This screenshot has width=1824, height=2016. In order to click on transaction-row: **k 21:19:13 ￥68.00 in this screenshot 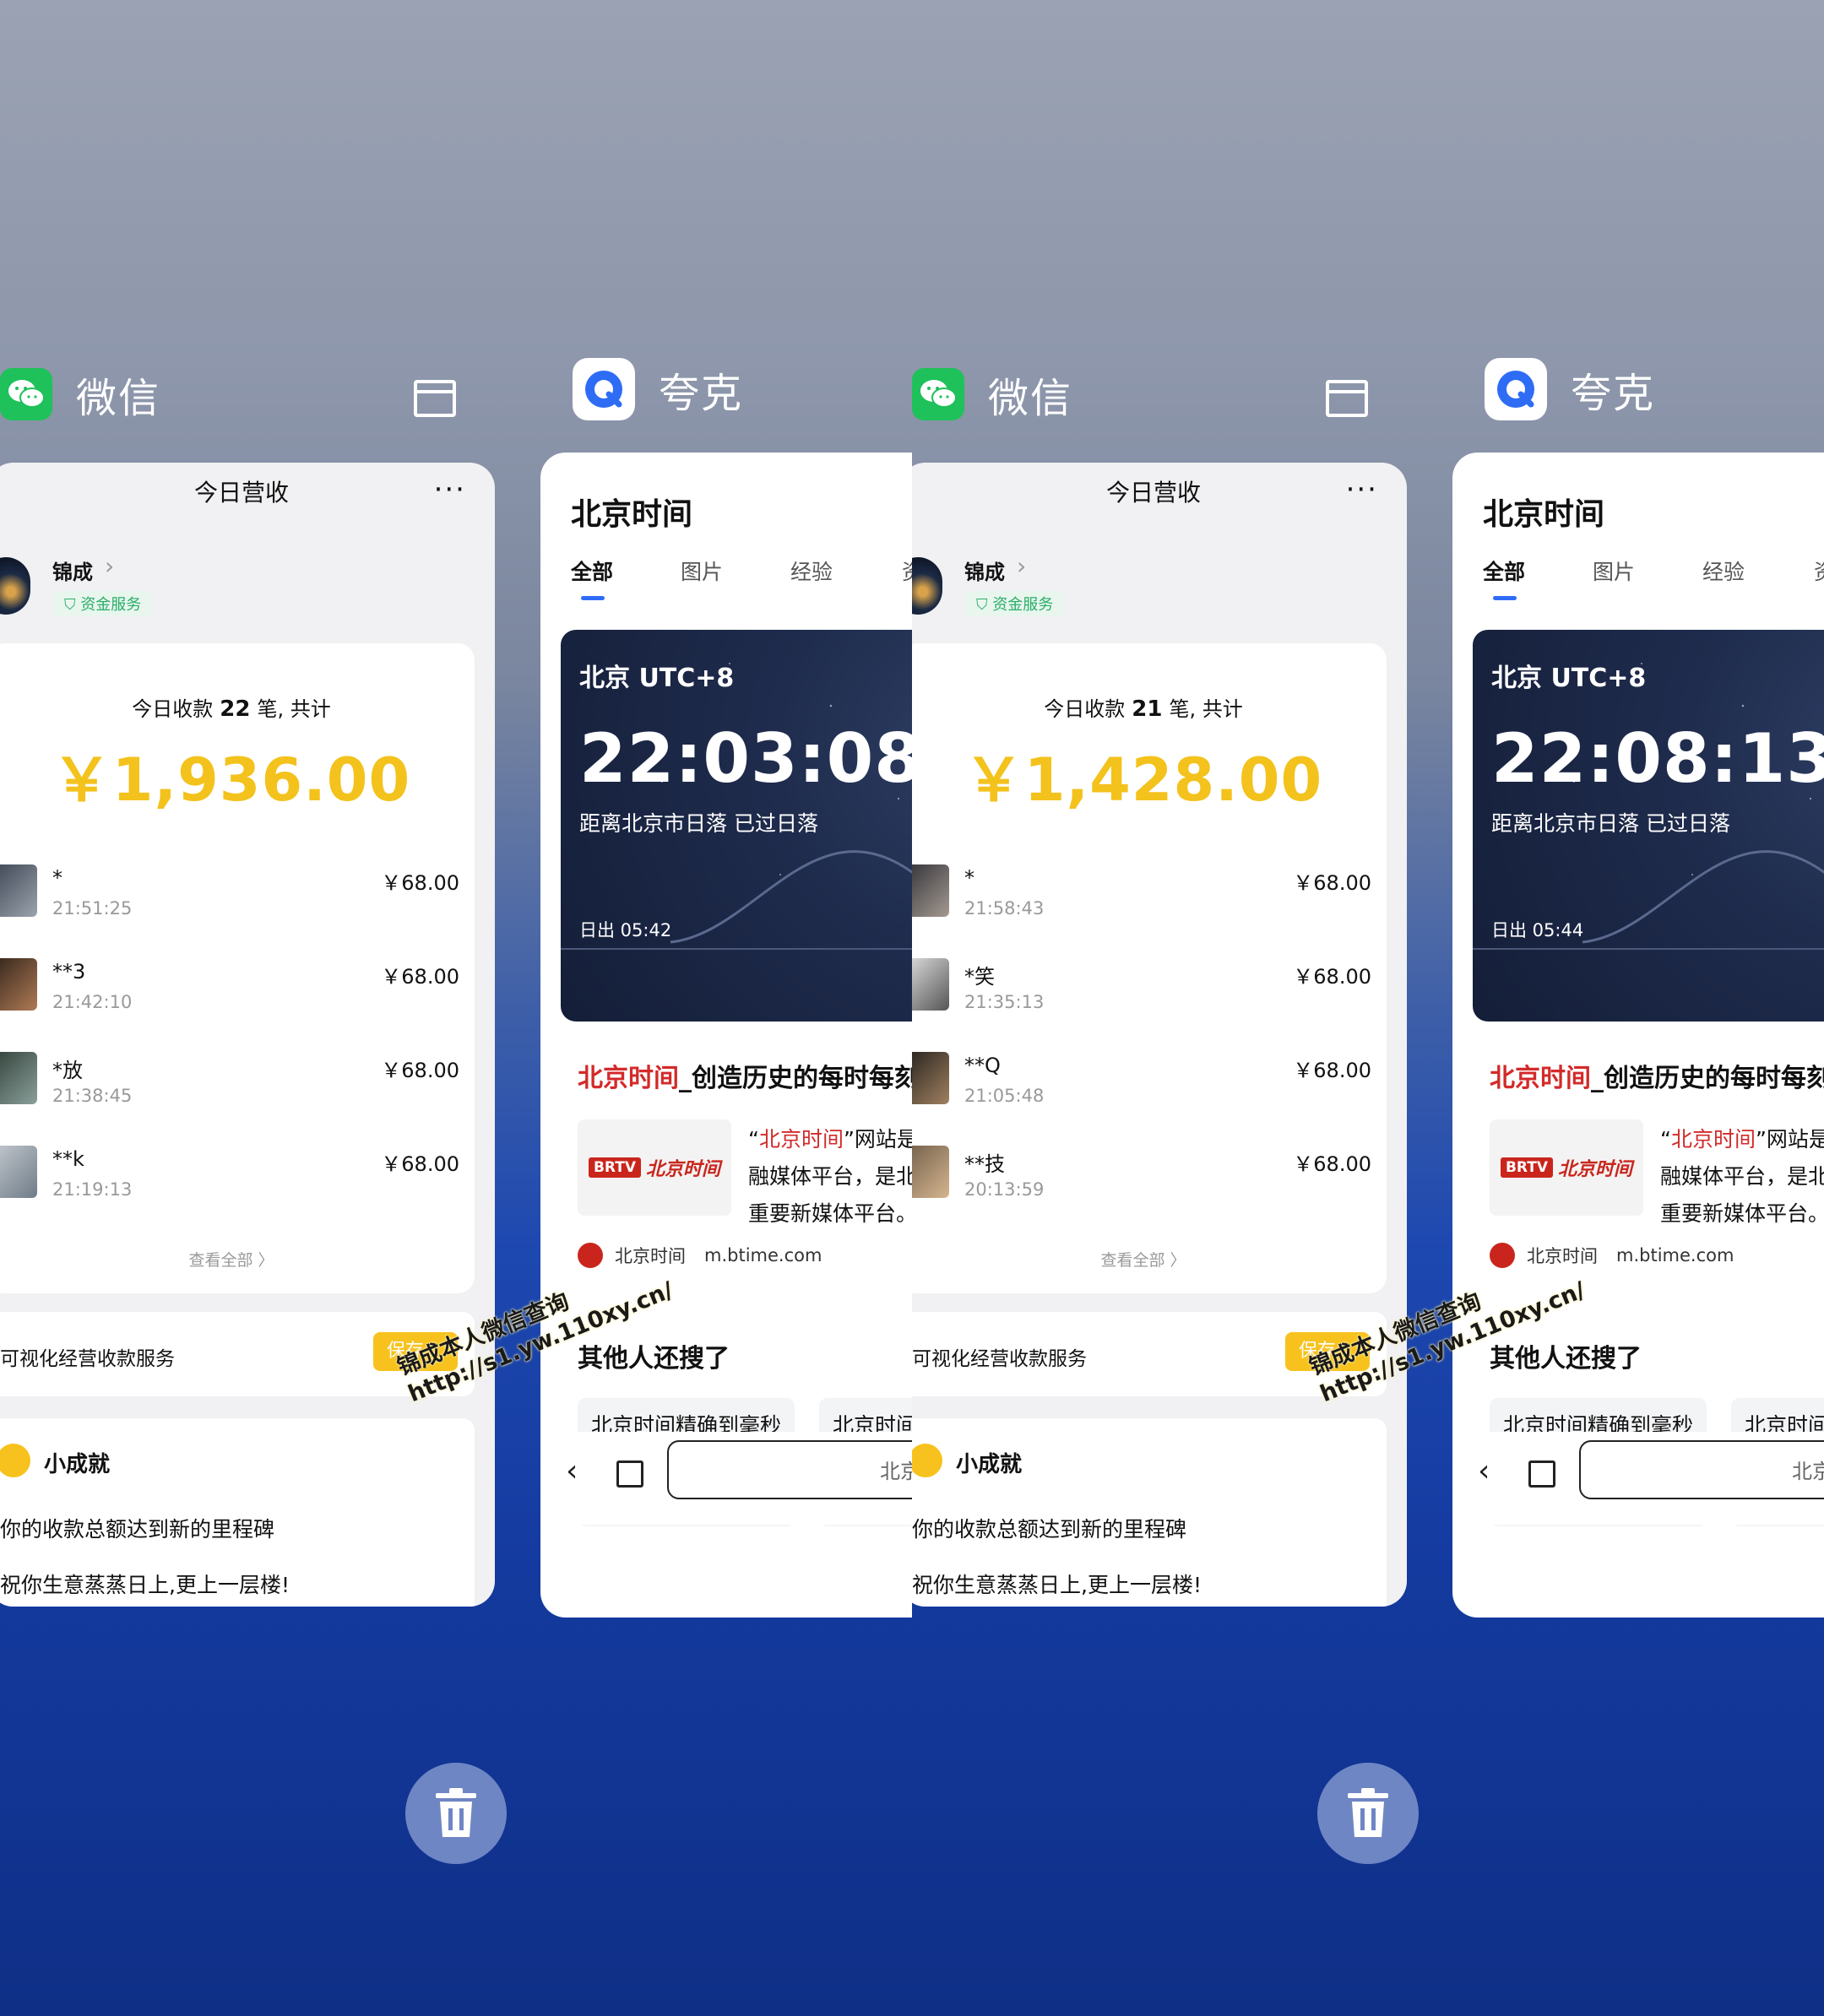, I will do `click(237, 1188)`.